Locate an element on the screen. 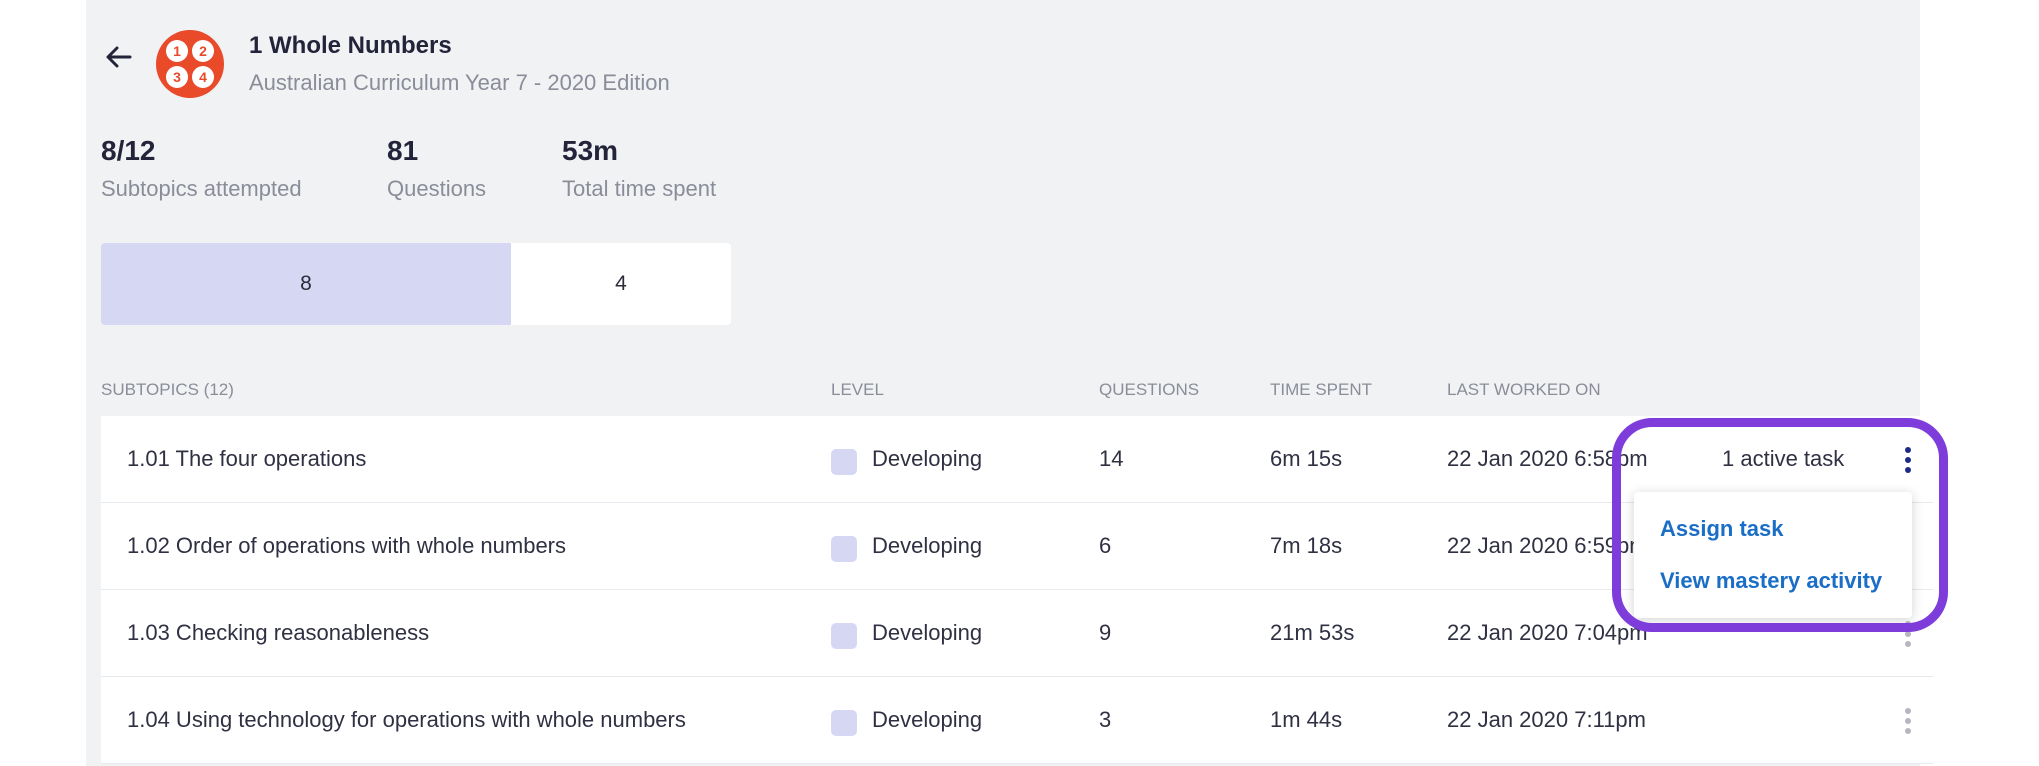 Image resolution: width=2039 pixels, height=766 pixels. subtopic-name: 1.01 The four operations is located at coordinates (246, 459).